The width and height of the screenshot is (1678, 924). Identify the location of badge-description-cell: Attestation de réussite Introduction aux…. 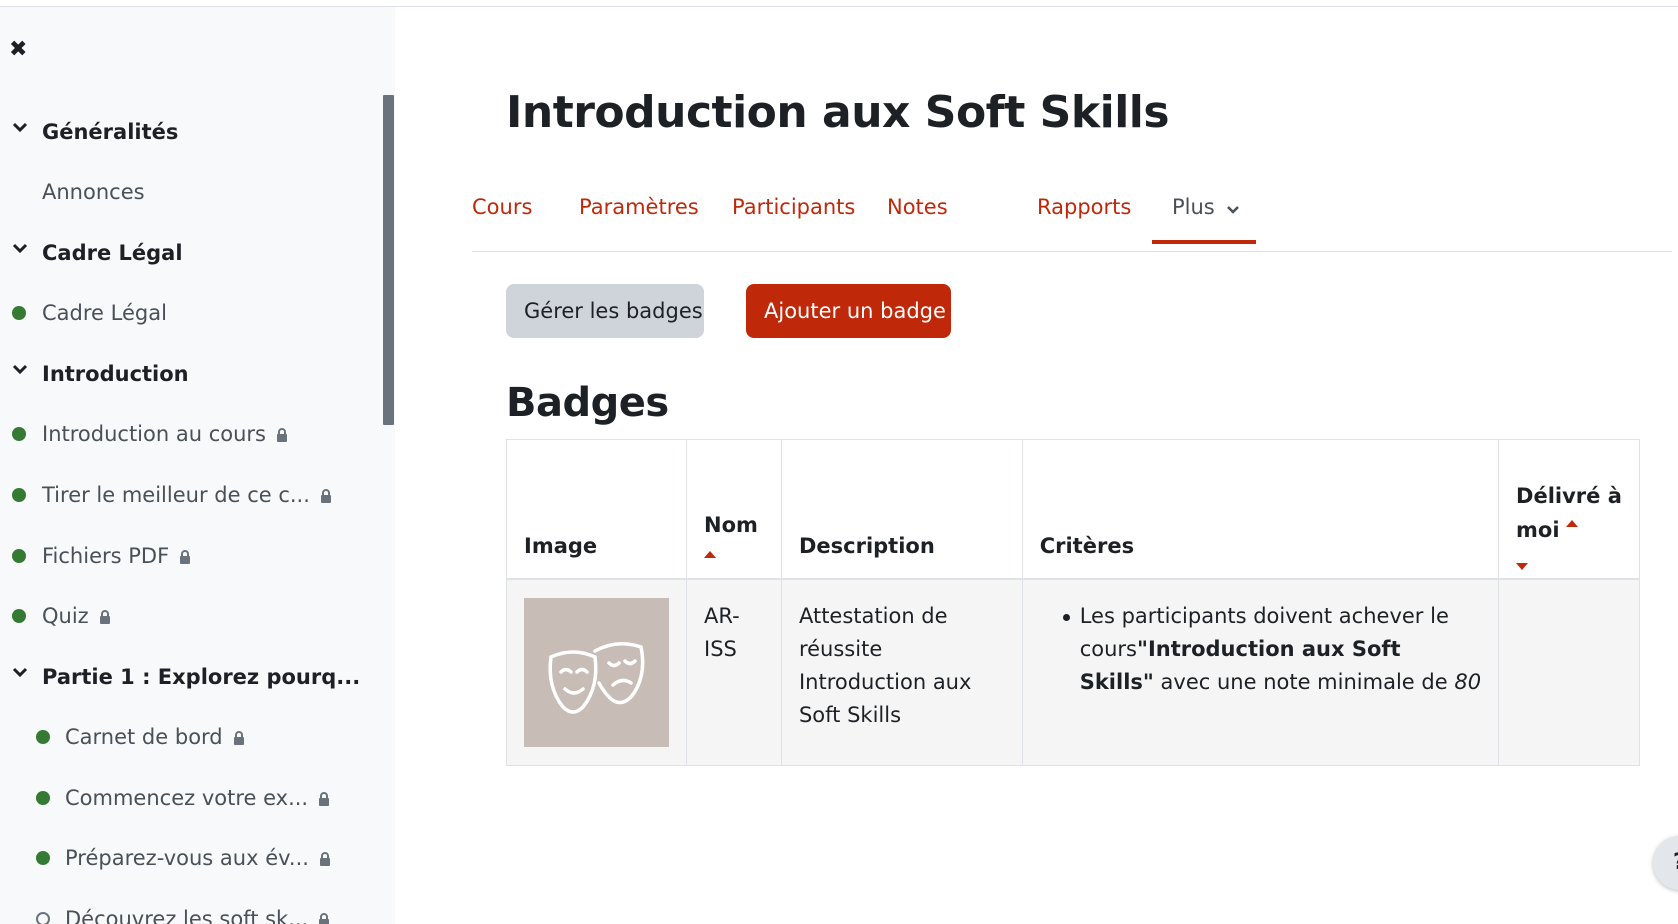
(901, 672).